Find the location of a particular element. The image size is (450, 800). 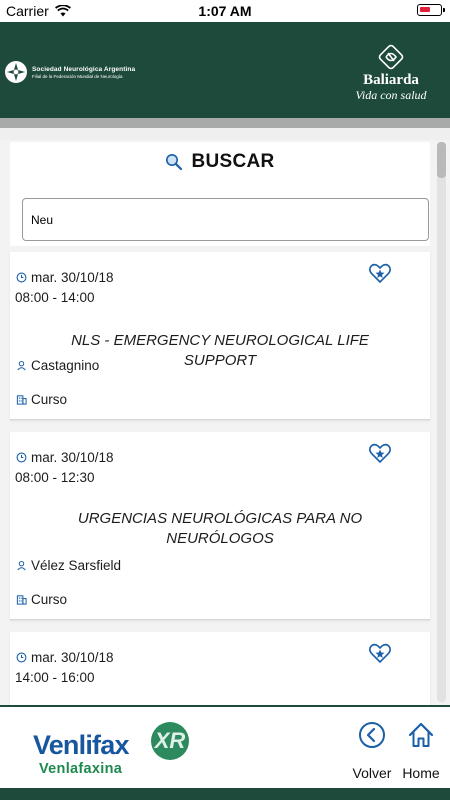

magnifier-icon is located at coordinates (174, 162).